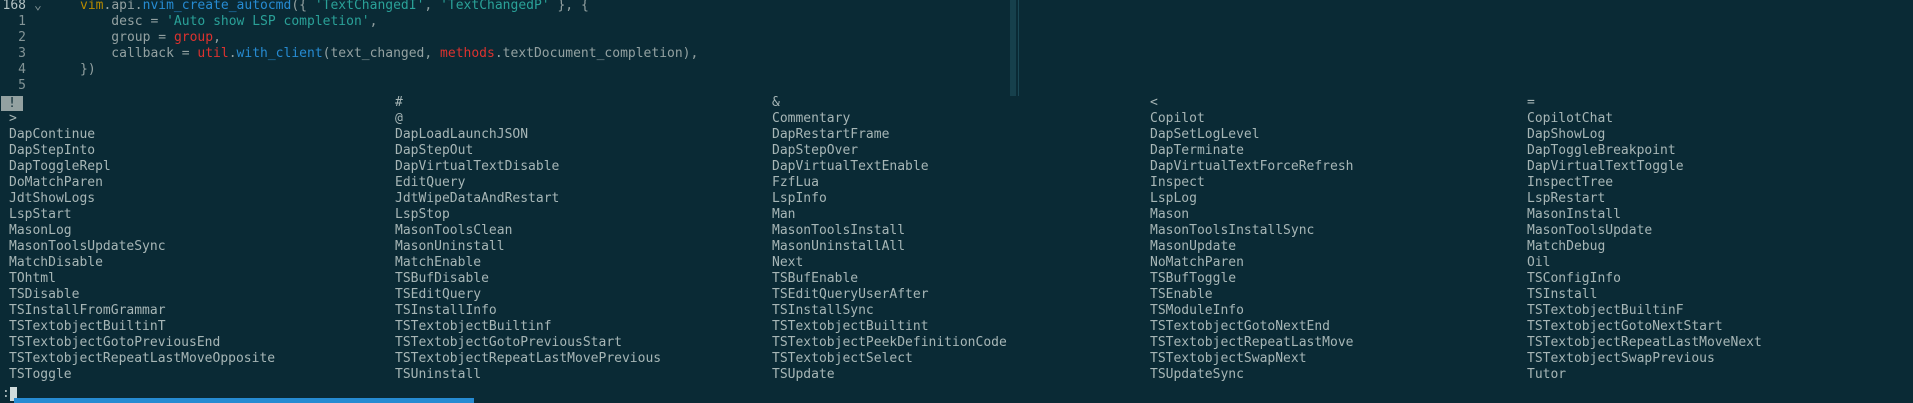 This screenshot has width=1913, height=403. I want to click on completion-item: >, so click(13, 119).